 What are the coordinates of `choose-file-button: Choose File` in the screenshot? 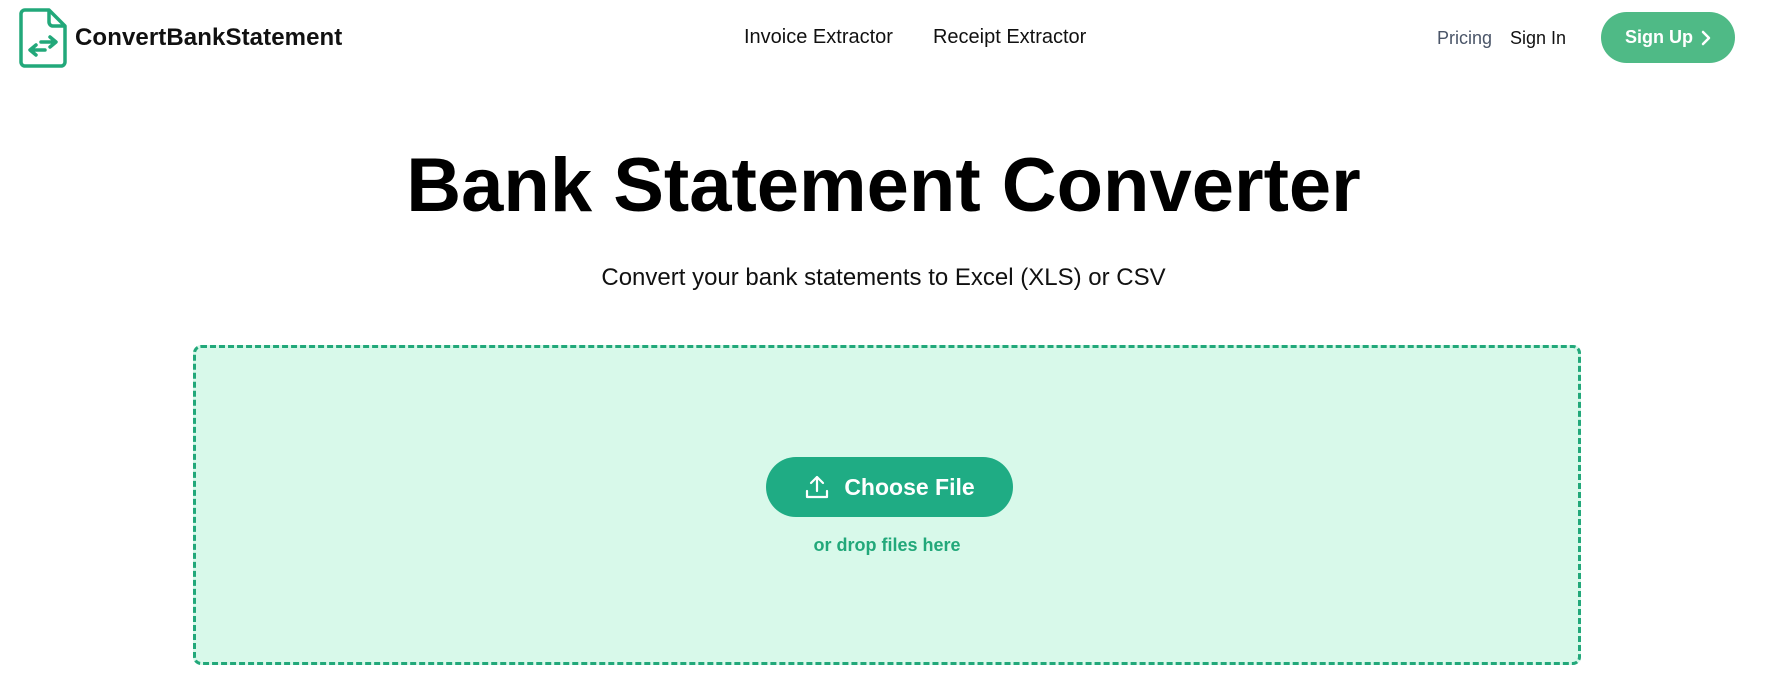 It's located at (889, 487).